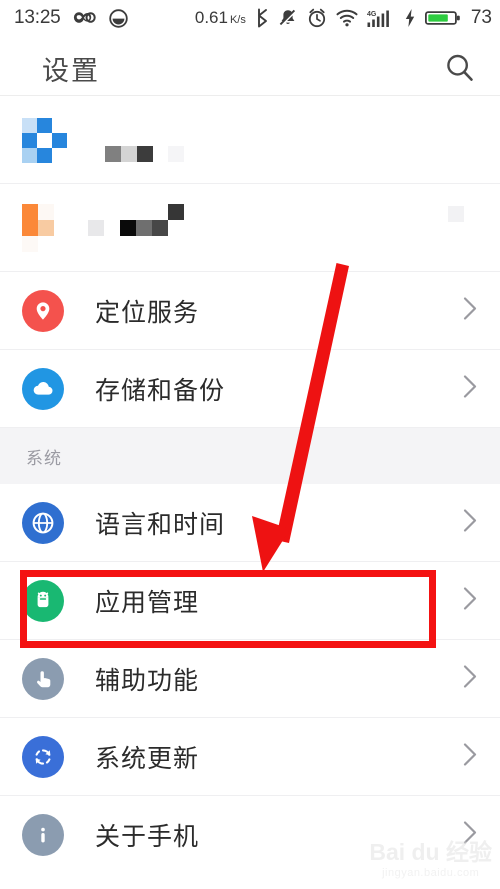  I want to click on list-item-label: 系统更新, so click(147, 759).